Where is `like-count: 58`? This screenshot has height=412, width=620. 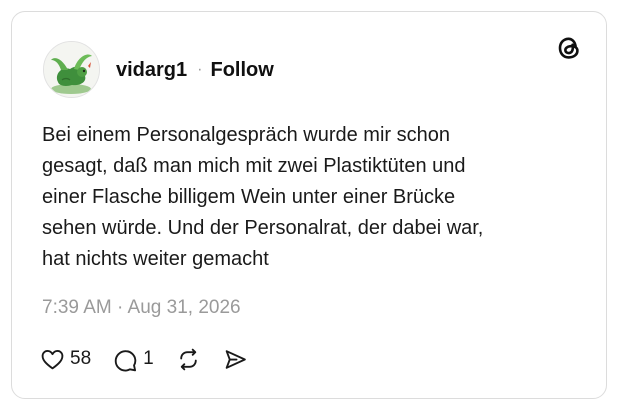
like-count: 58 is located at coordinates (81, 358).